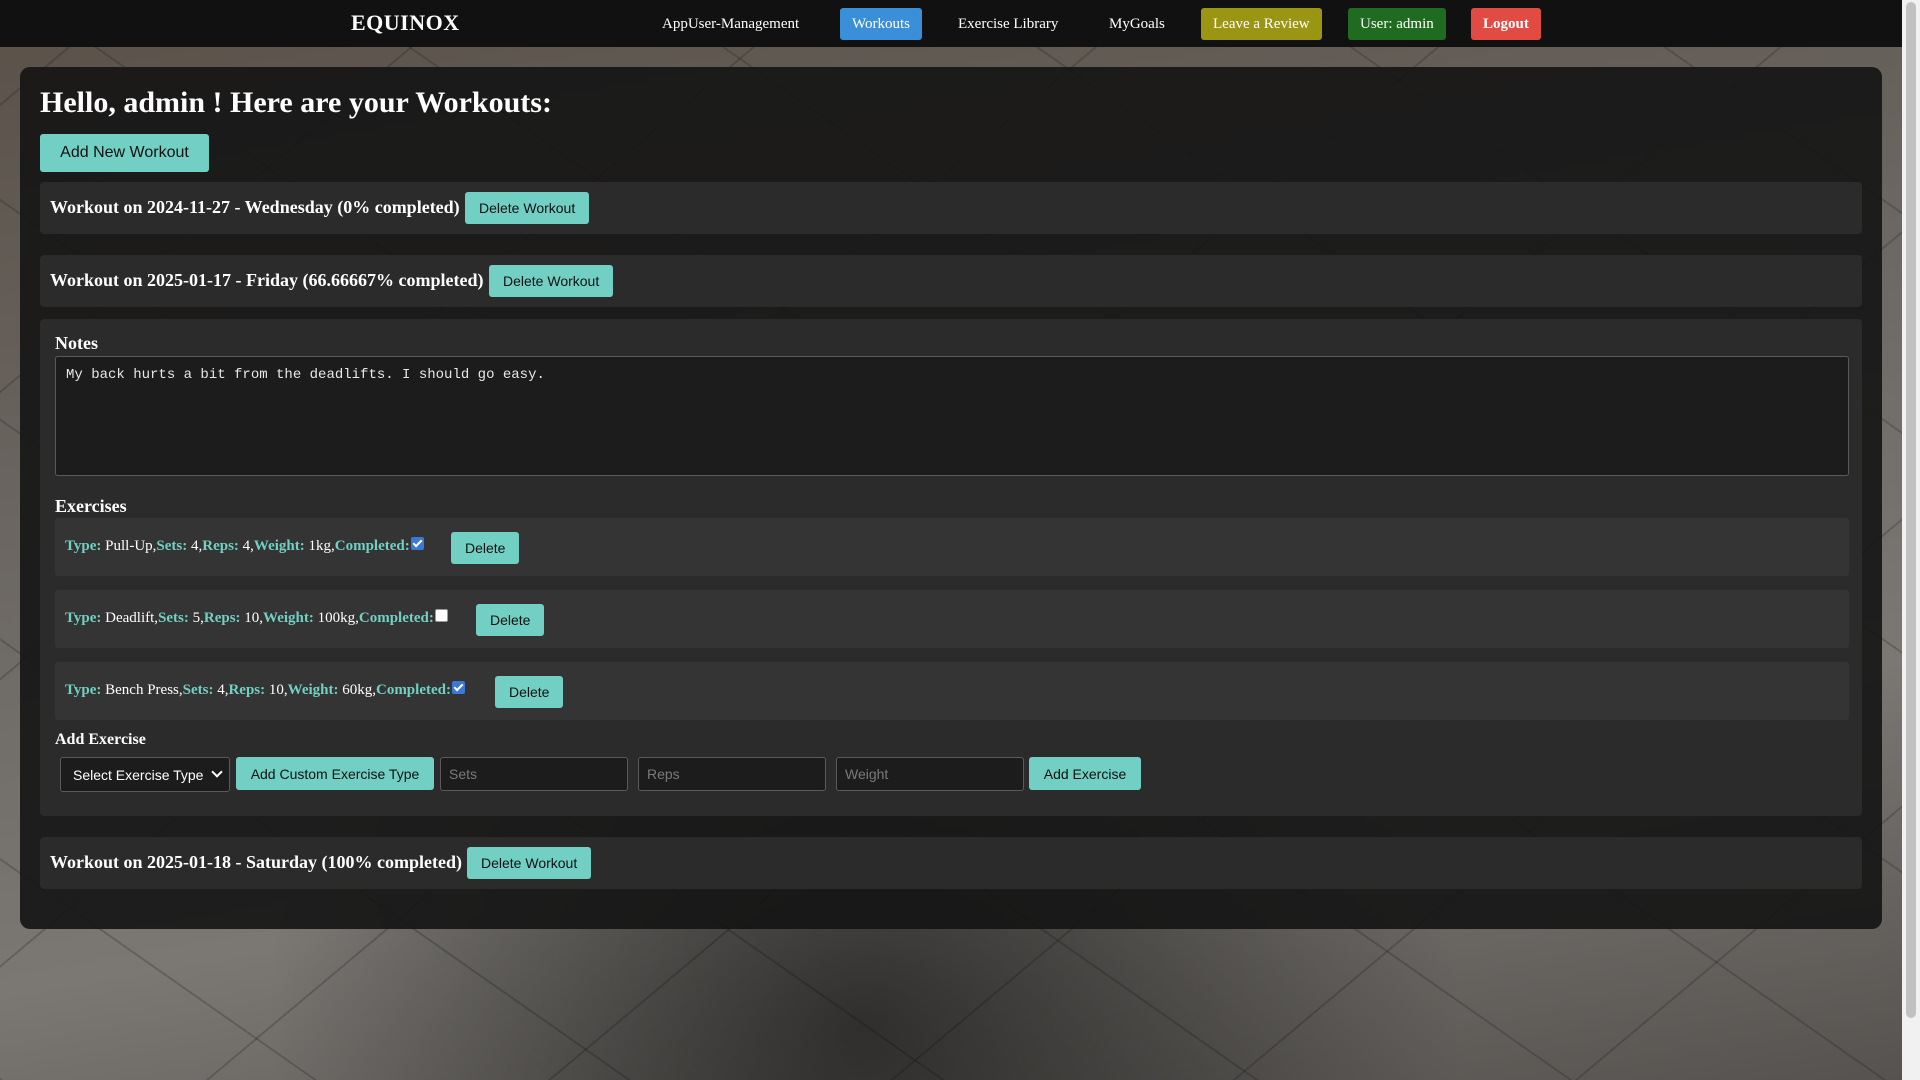 The height and width of the screenshot is (1080, 1920). I want to click on add-exercise-label: Add Exercise, so click(100, 739).